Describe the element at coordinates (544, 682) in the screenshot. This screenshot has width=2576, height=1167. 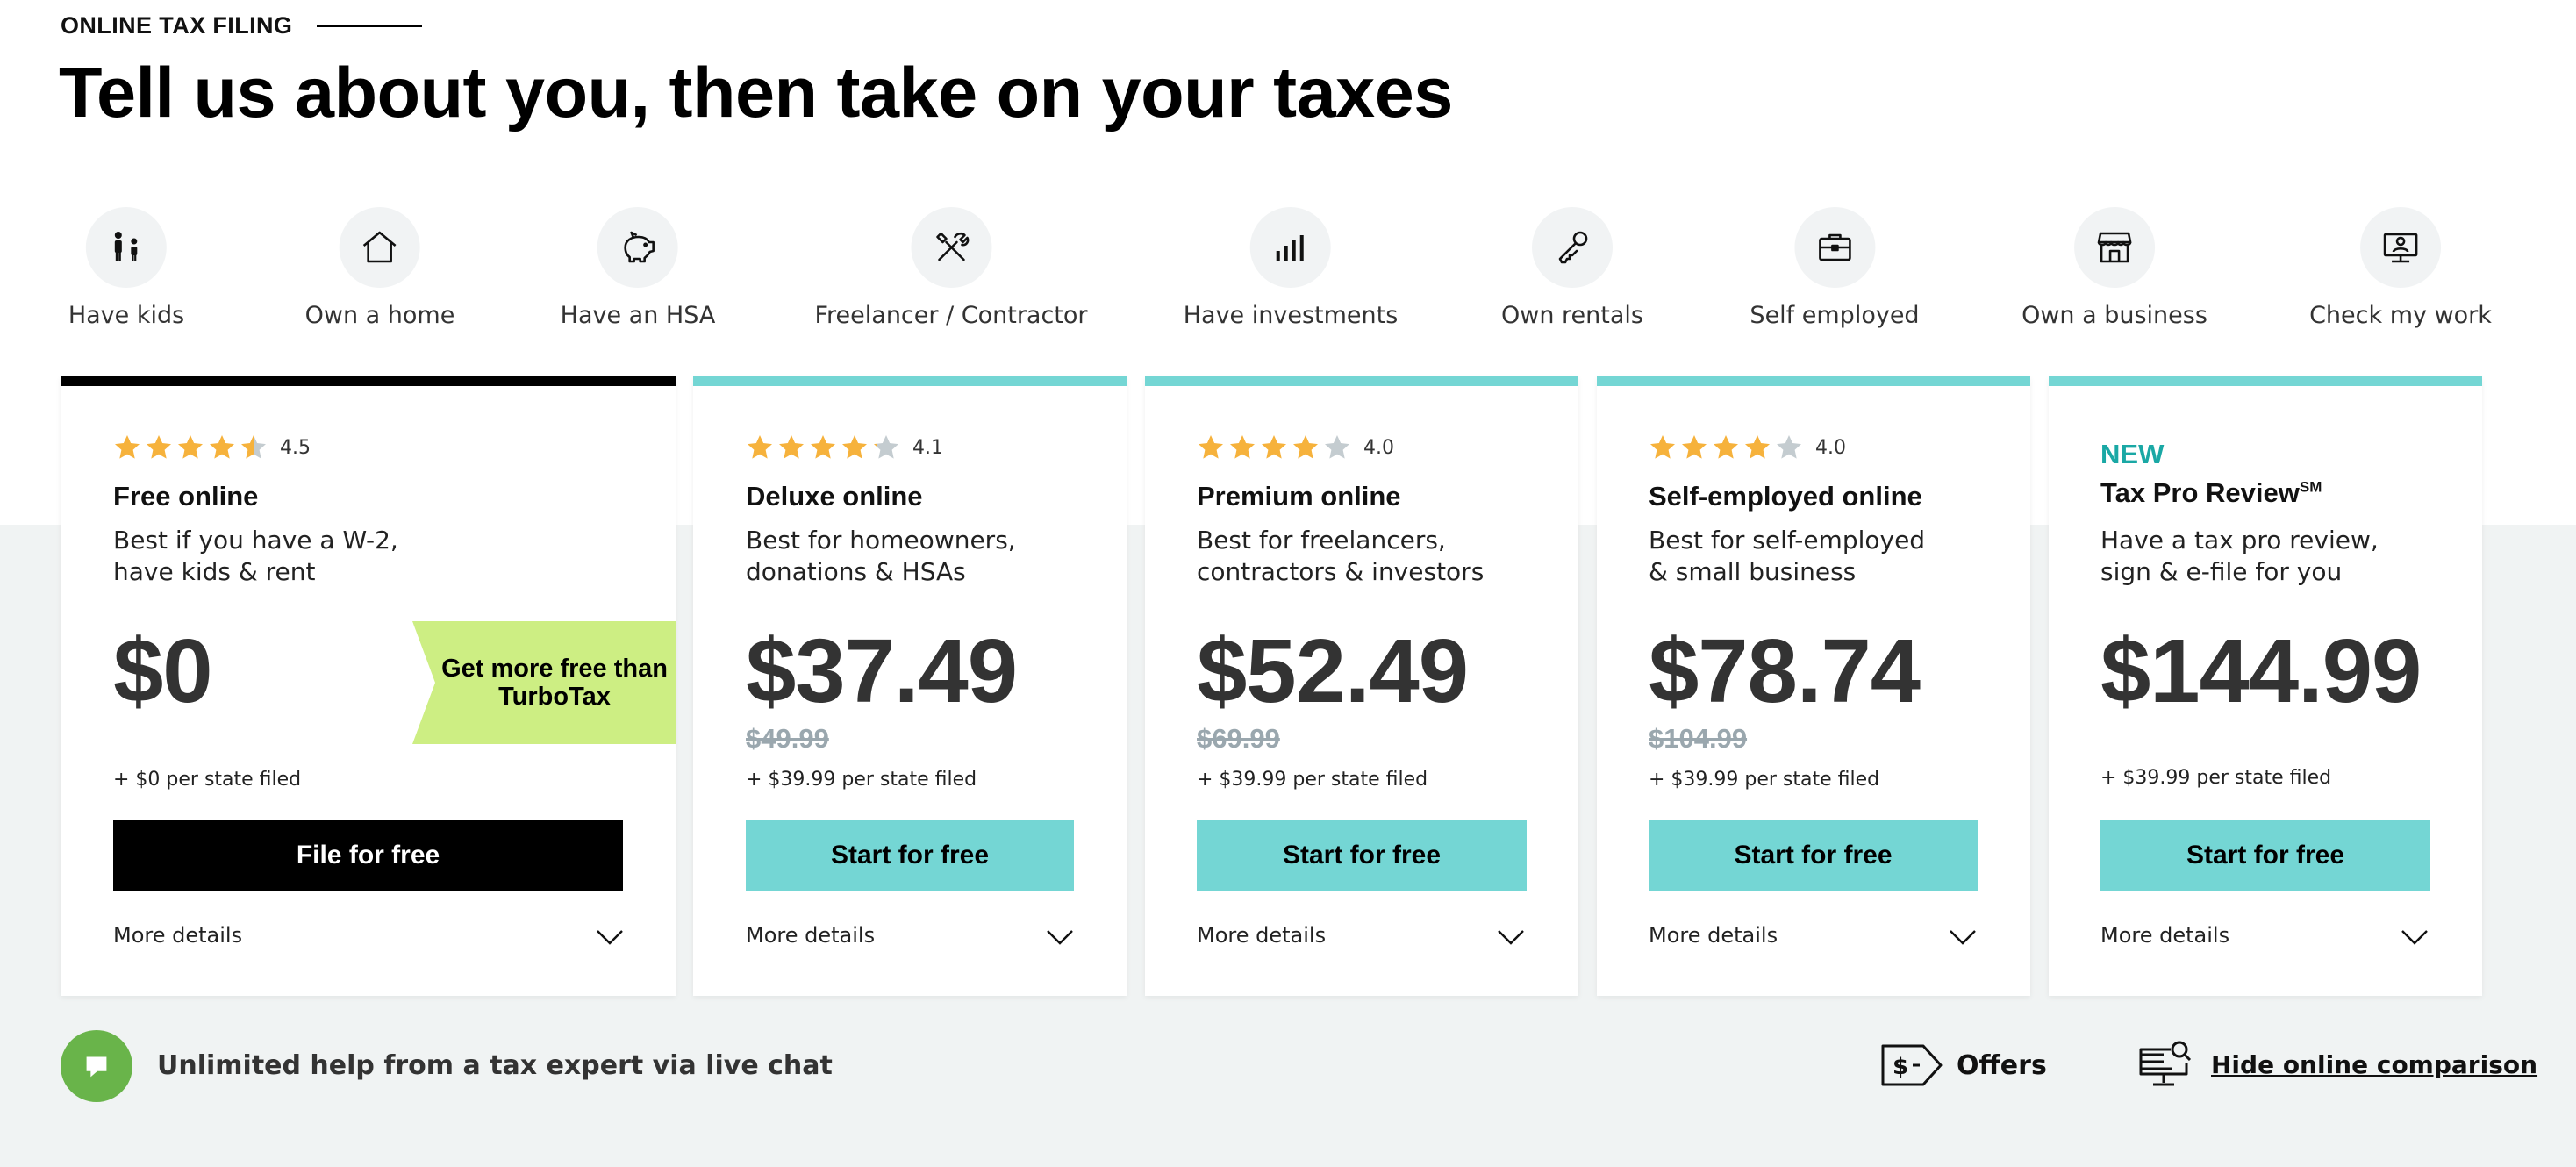
I see `promo-banner: Get more free than TurboTax` at that location.